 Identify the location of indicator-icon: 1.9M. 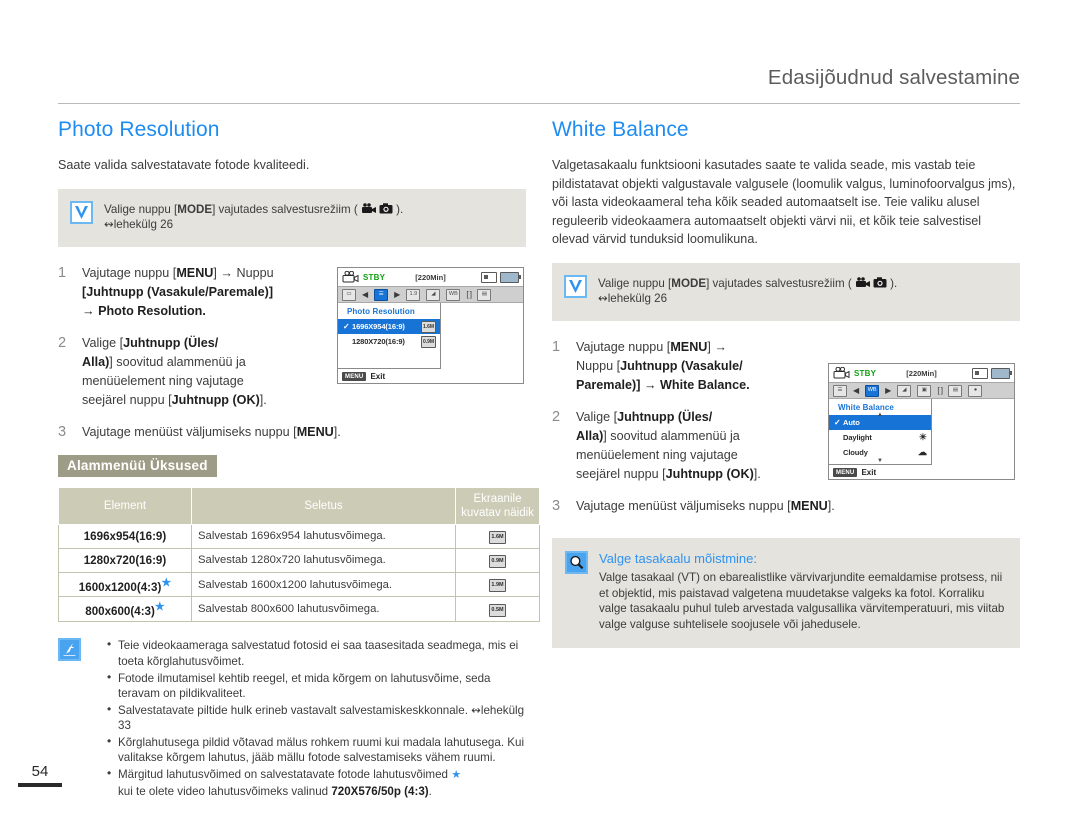
(497, 586).